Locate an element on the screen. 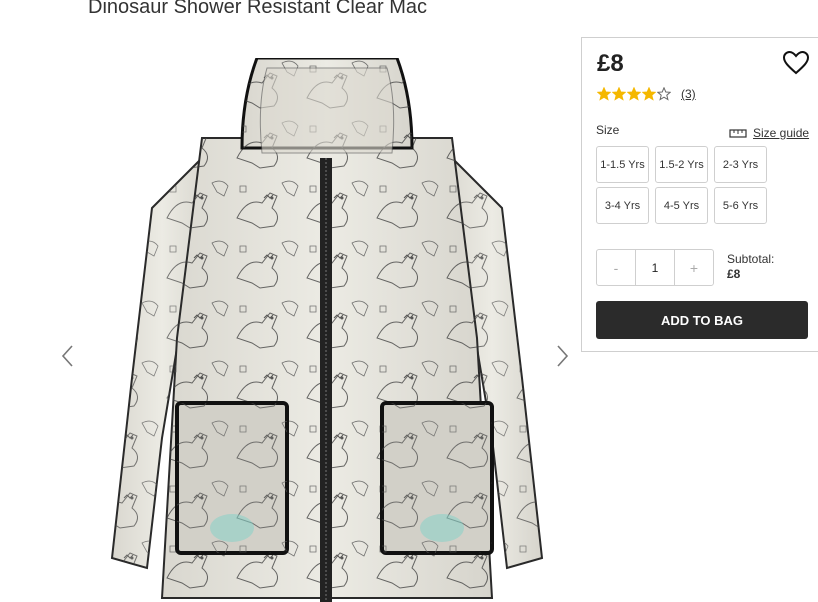 The width and height of the screenshot is (818, 602). product-title: Dinosaur Shower Resistant Clear Mac is located at coordinates (258, 9).